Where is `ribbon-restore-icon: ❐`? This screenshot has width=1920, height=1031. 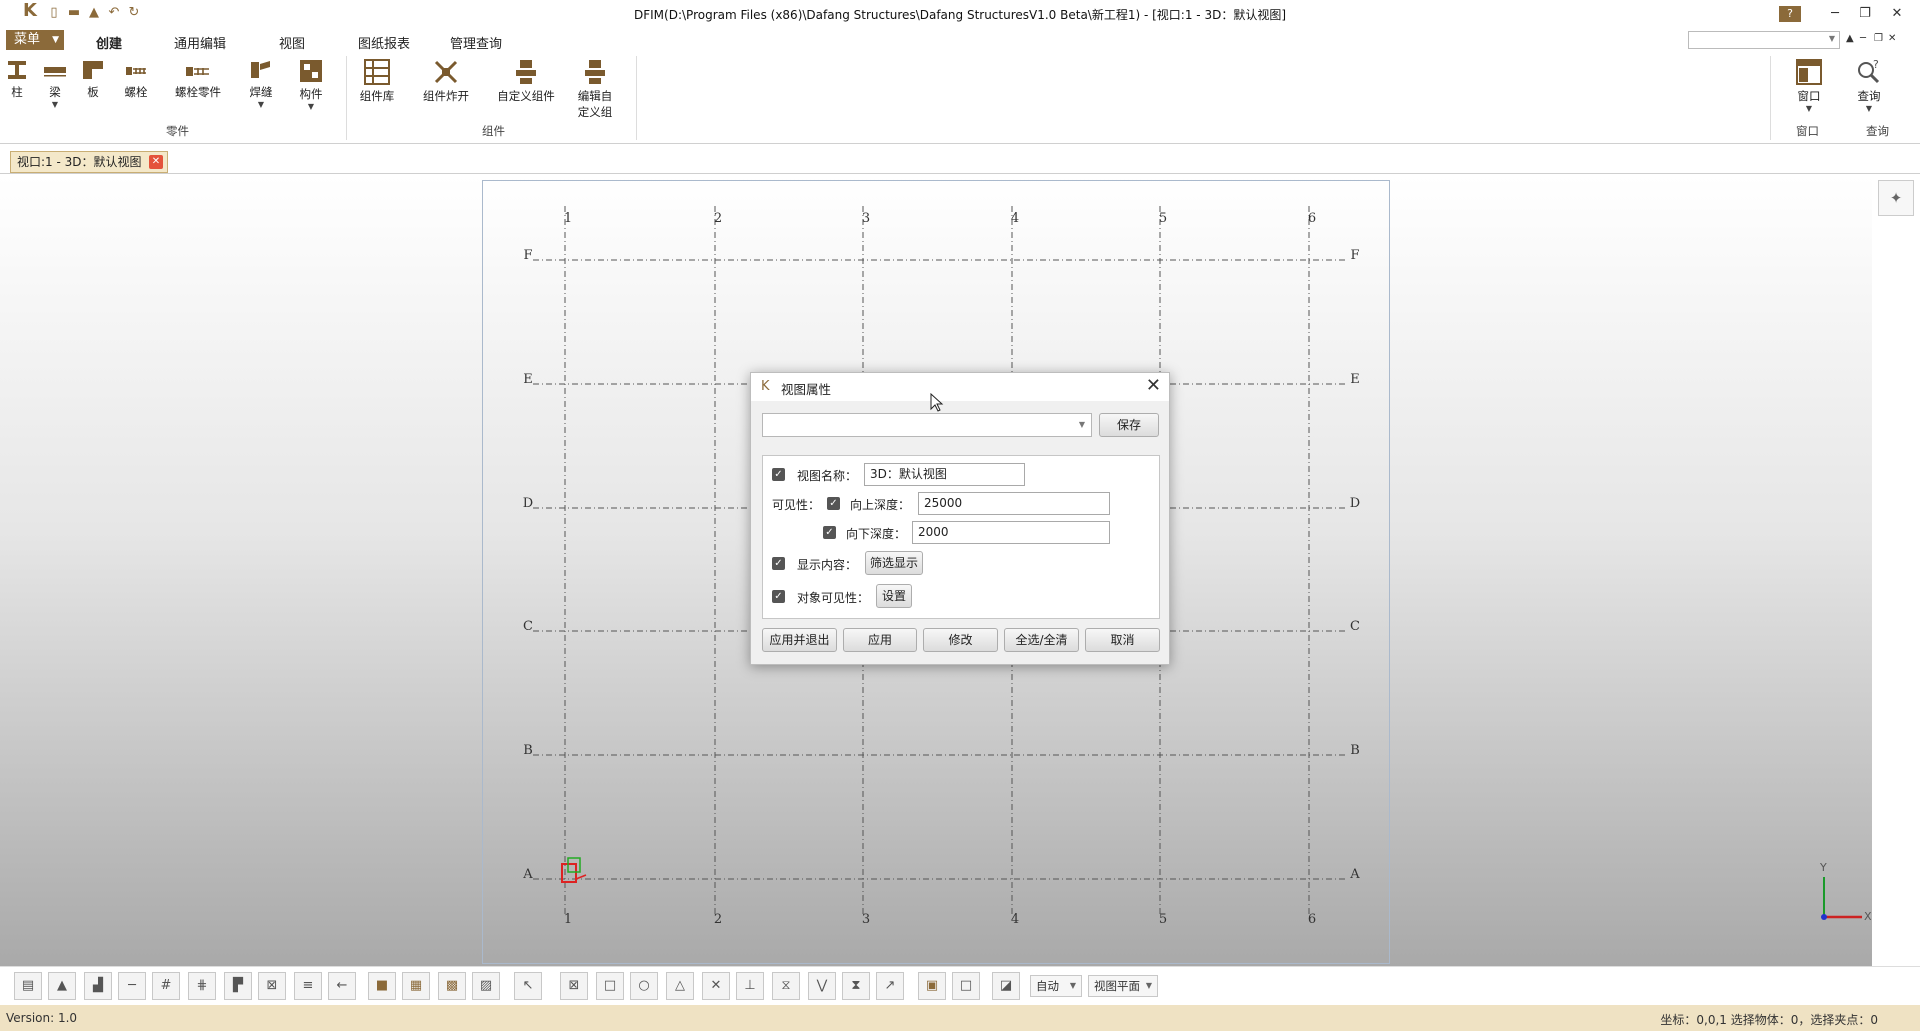
ribbon-restore-icon: ❐ is located at coordinates (1878, 38).